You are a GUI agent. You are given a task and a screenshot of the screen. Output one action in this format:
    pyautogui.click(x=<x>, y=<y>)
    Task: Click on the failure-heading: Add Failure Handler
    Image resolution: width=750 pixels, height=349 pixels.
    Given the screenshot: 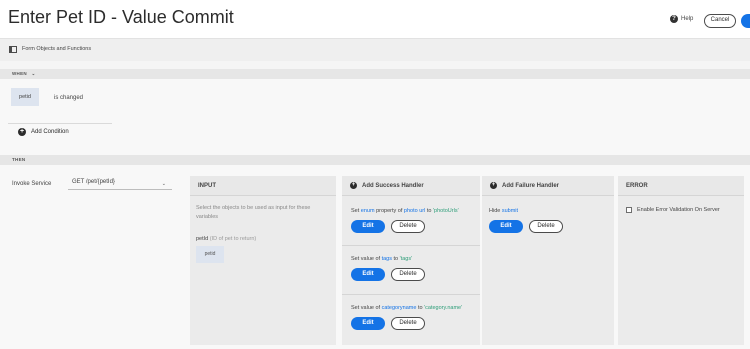 What is the action you would take?
    pyautogui.click(x=531, y=185)
    